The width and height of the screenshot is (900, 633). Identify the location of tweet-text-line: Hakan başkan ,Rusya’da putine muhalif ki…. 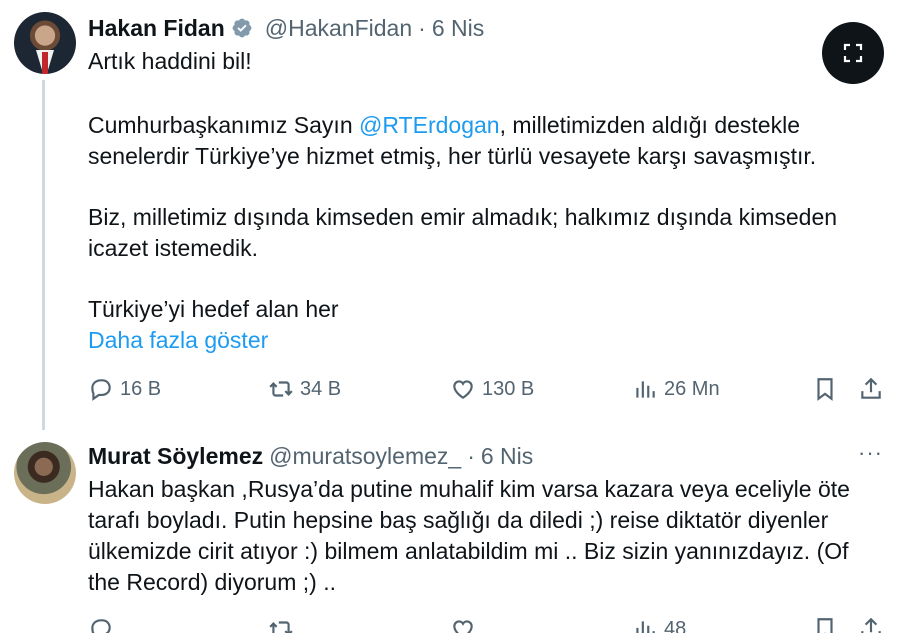
(469, 489).